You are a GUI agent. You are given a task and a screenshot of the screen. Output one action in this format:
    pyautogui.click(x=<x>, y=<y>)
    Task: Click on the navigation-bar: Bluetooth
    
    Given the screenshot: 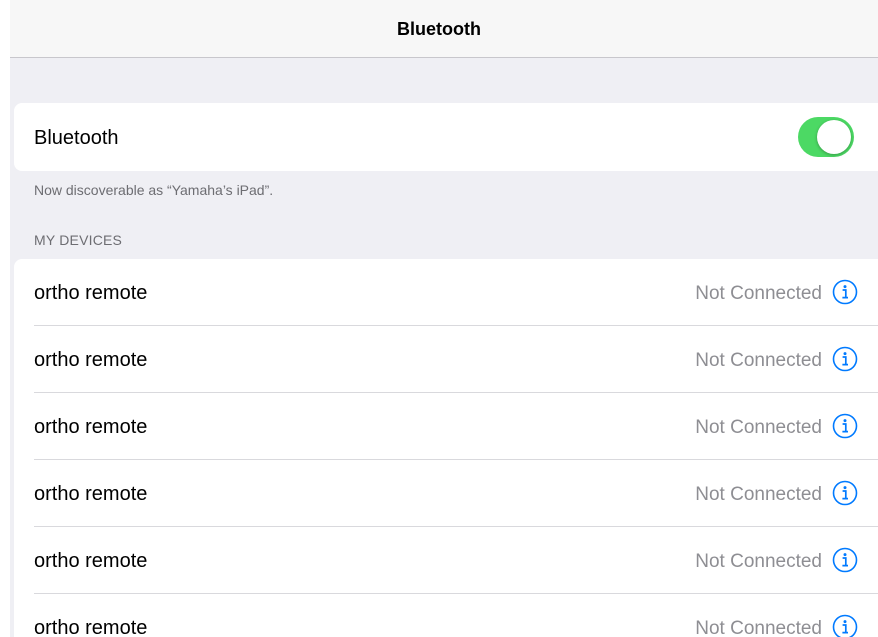 What is the action you would take?
    pyautogui.click(x=444, y=29)
    